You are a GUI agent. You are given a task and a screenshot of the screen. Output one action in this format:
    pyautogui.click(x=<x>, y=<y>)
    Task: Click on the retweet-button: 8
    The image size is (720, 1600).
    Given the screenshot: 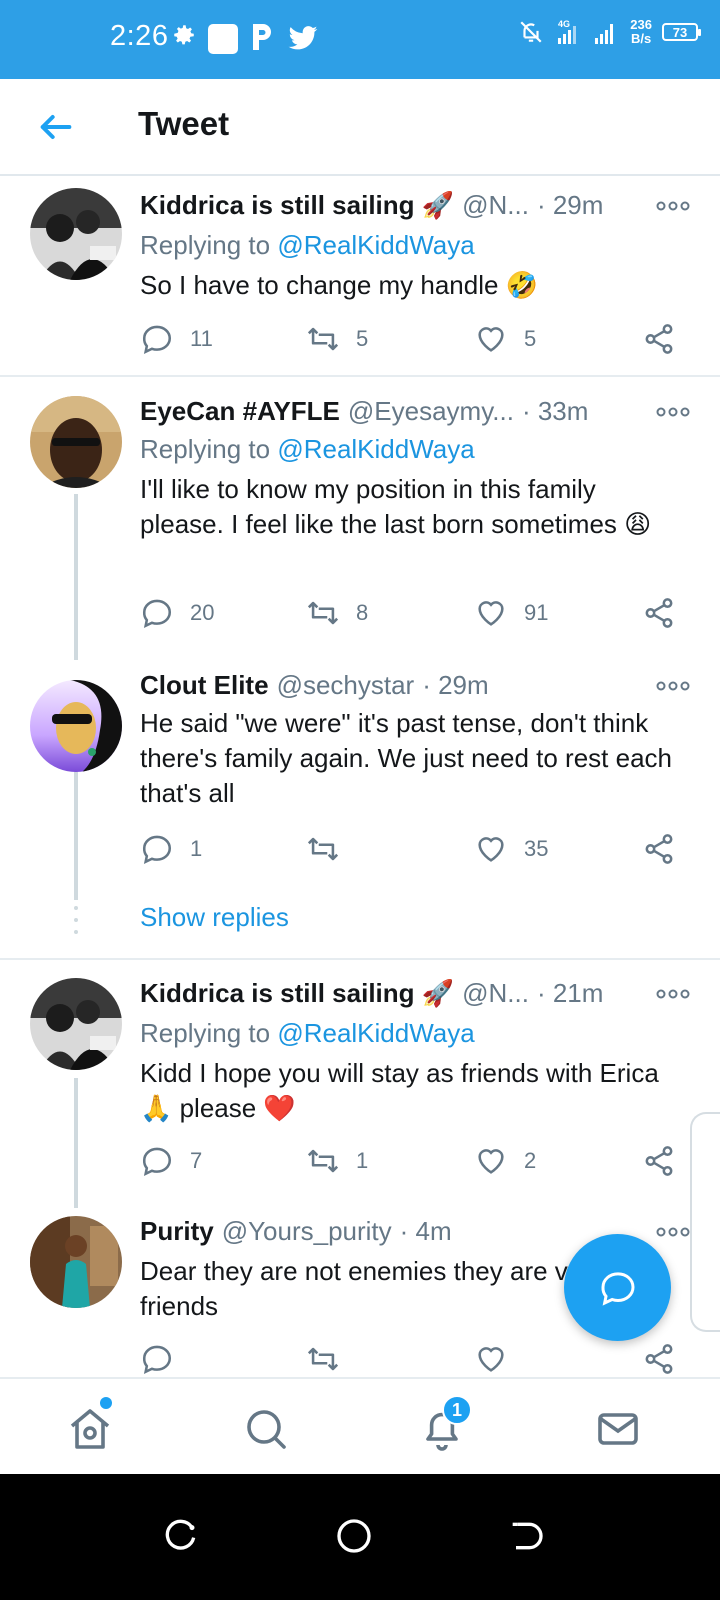 What is the action you would take?
    pyautogui.click(x=337, y=613)
    